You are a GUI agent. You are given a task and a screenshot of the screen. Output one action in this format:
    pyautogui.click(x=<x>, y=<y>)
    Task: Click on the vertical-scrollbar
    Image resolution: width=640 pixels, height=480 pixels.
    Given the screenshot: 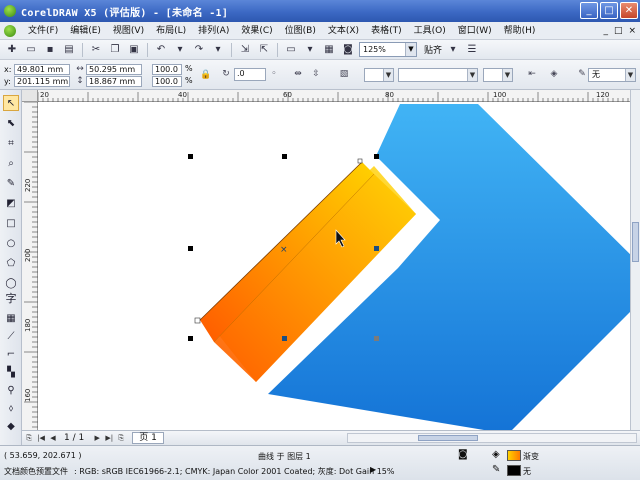 What is the action you would take?
    pyautogui.click(x=635, y=260)
    